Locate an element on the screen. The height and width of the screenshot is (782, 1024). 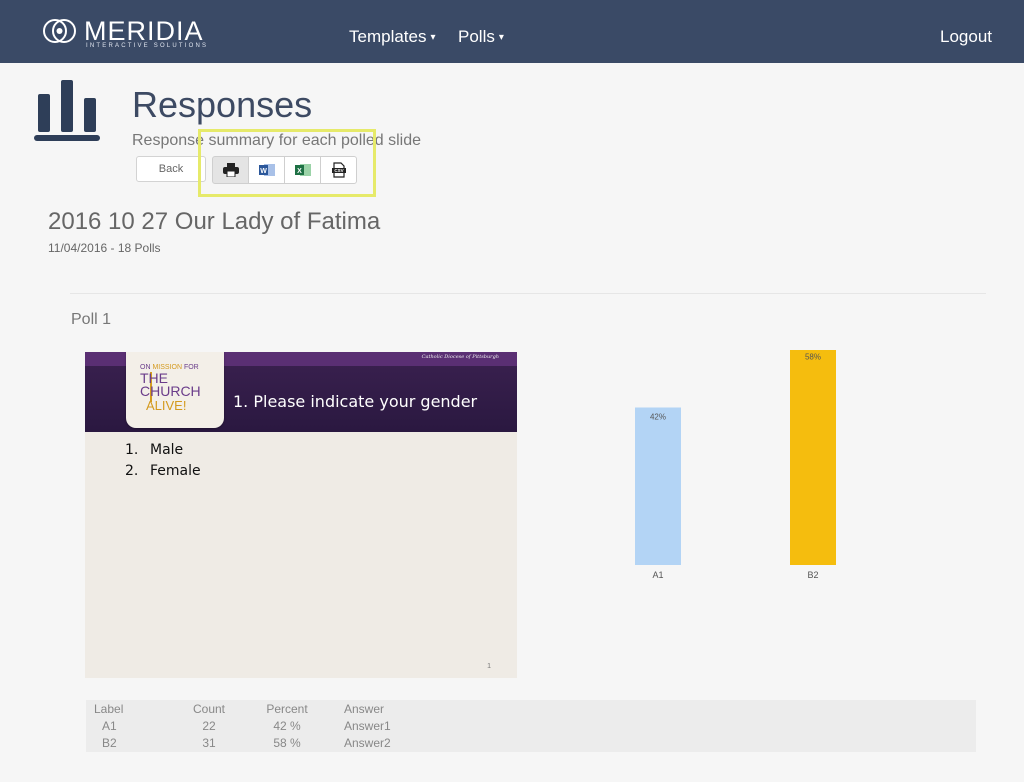
slide-diocese-text: Catholic Diocese of Pittsburgh is located at coordinates (460, 357).